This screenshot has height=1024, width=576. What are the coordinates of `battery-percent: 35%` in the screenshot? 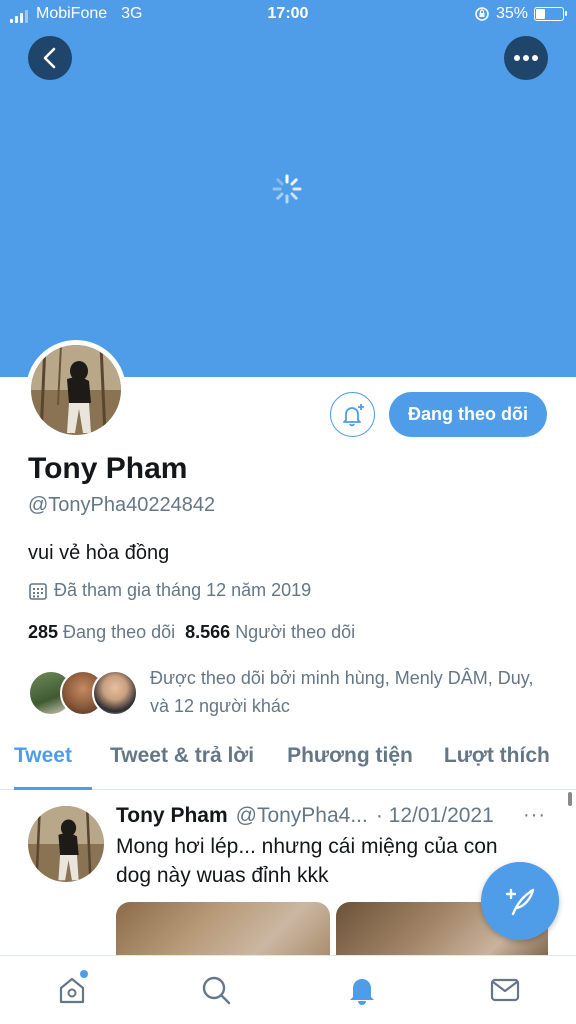 It's located at (511, 13).